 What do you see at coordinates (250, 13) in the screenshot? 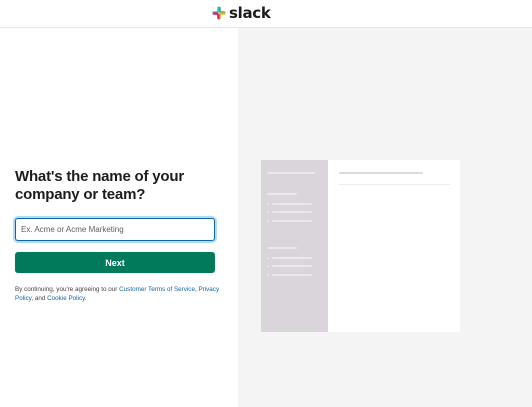
I see `slack-wordmark: slack` at bounding box center [250, 13].